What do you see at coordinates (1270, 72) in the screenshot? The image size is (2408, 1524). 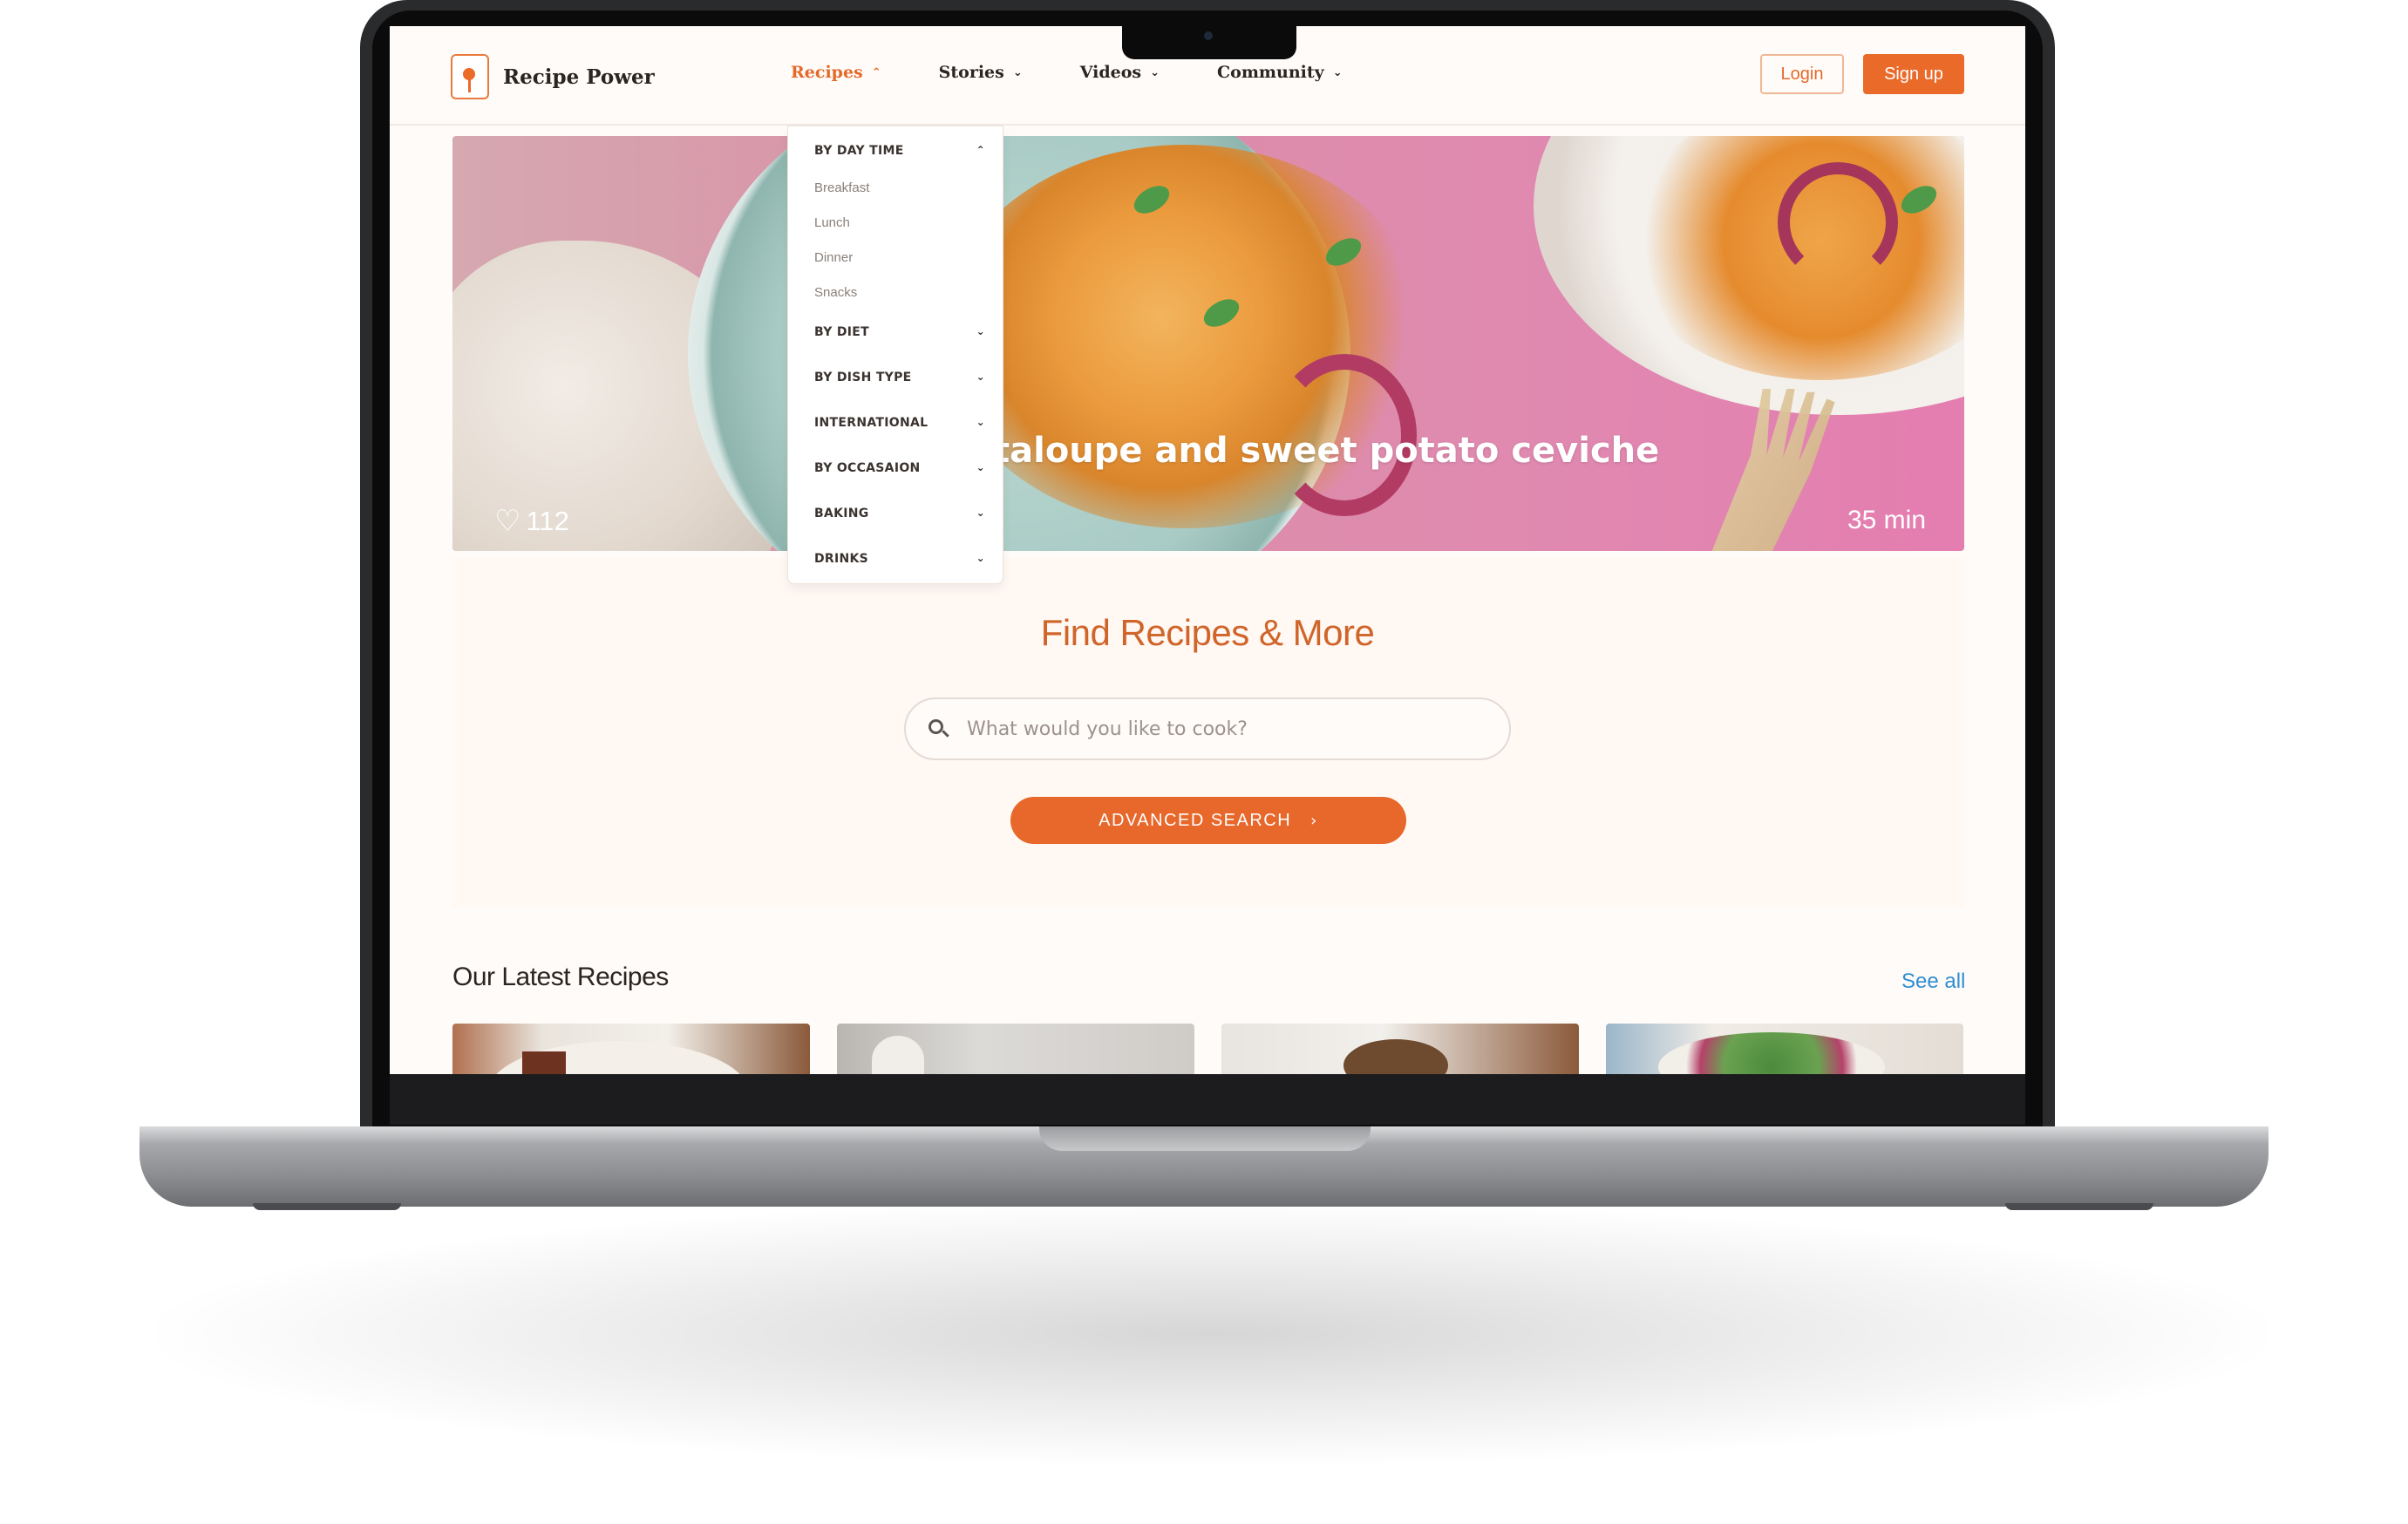 I see `nav-item-label: Community` at bounding box center [1270, 72].